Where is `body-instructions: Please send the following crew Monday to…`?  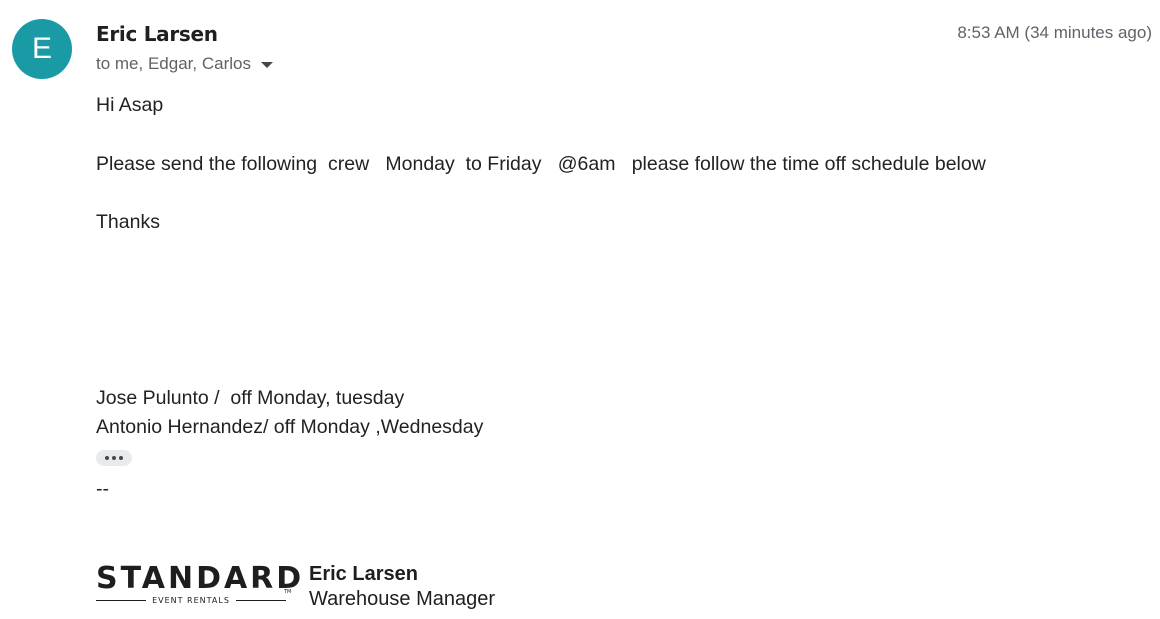
body-instructions: Please send the following crew Monday to… is located at coordinates (541, 164).